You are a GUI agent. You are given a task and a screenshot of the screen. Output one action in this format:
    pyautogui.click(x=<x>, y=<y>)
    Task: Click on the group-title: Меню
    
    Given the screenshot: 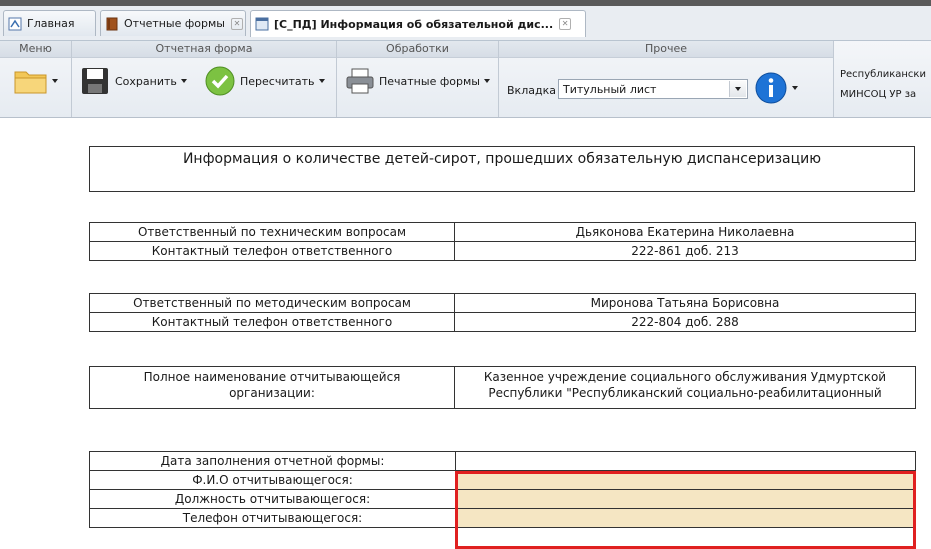 What is the action you would take?
    pyautogui.click(x=35, y=49)
    